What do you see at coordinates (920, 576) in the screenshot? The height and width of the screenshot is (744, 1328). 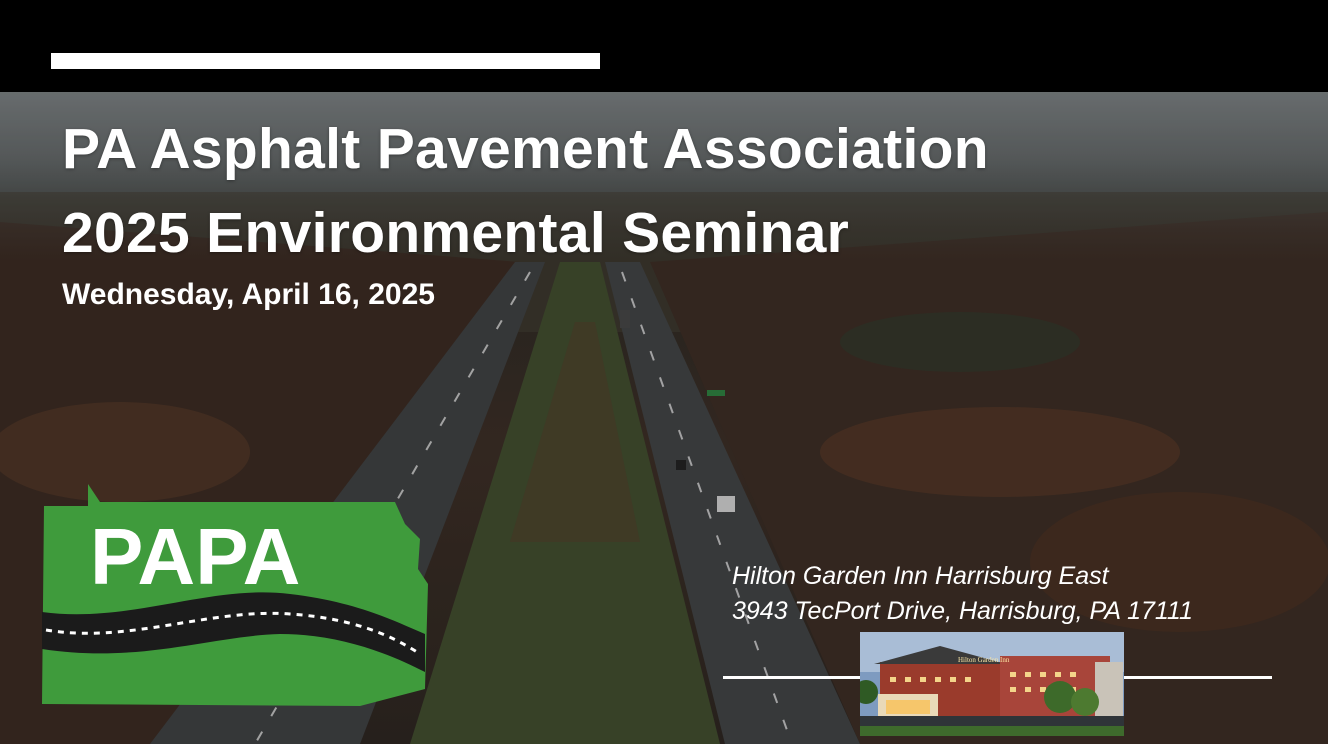 I see `venue-name: Hilton Garden Inn Harrisburg East` at bounding box center [920, 576].